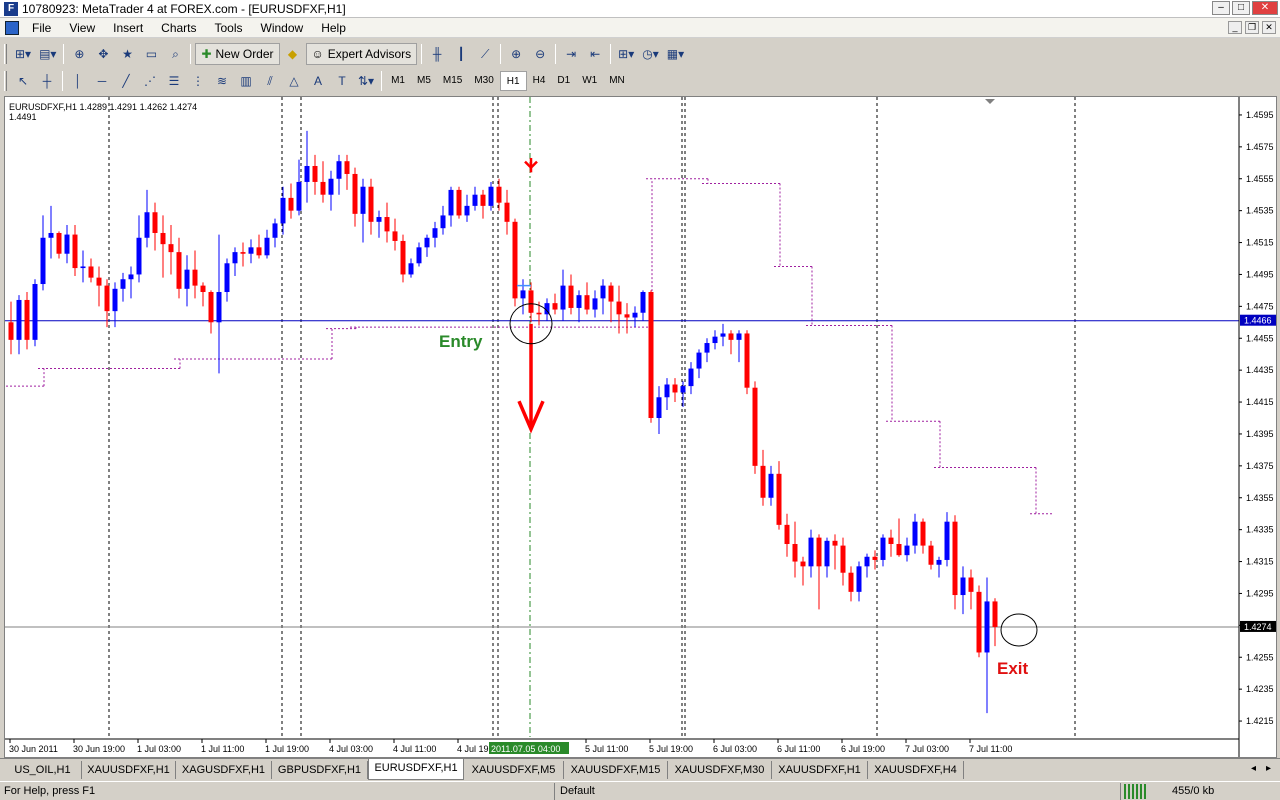  Describe the element at coordinates (128, 28) in the screenshot. I see `menu-insert: Insert` at that location.